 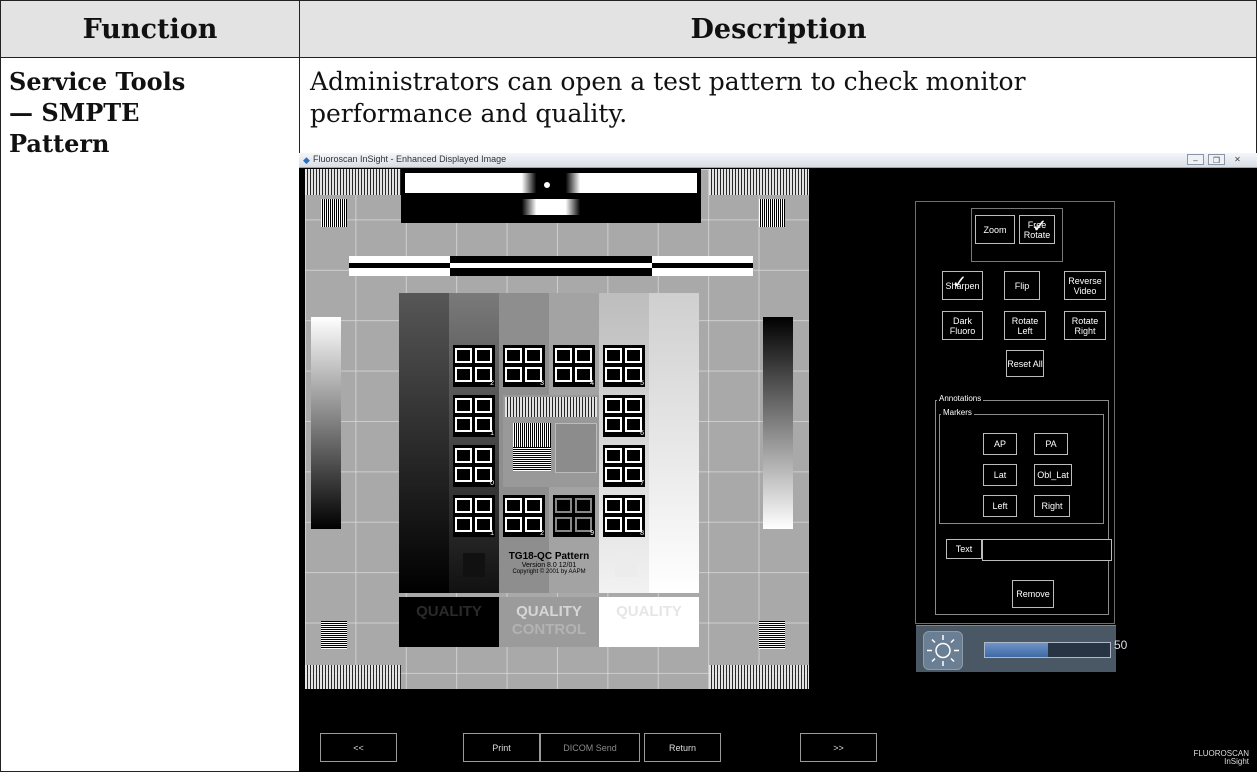 What do you see at coordinates (1053, 475) in the screenshot?
I see `marker-obl-lat-button: Obl_Lat` at bounding box center [1053, 475].